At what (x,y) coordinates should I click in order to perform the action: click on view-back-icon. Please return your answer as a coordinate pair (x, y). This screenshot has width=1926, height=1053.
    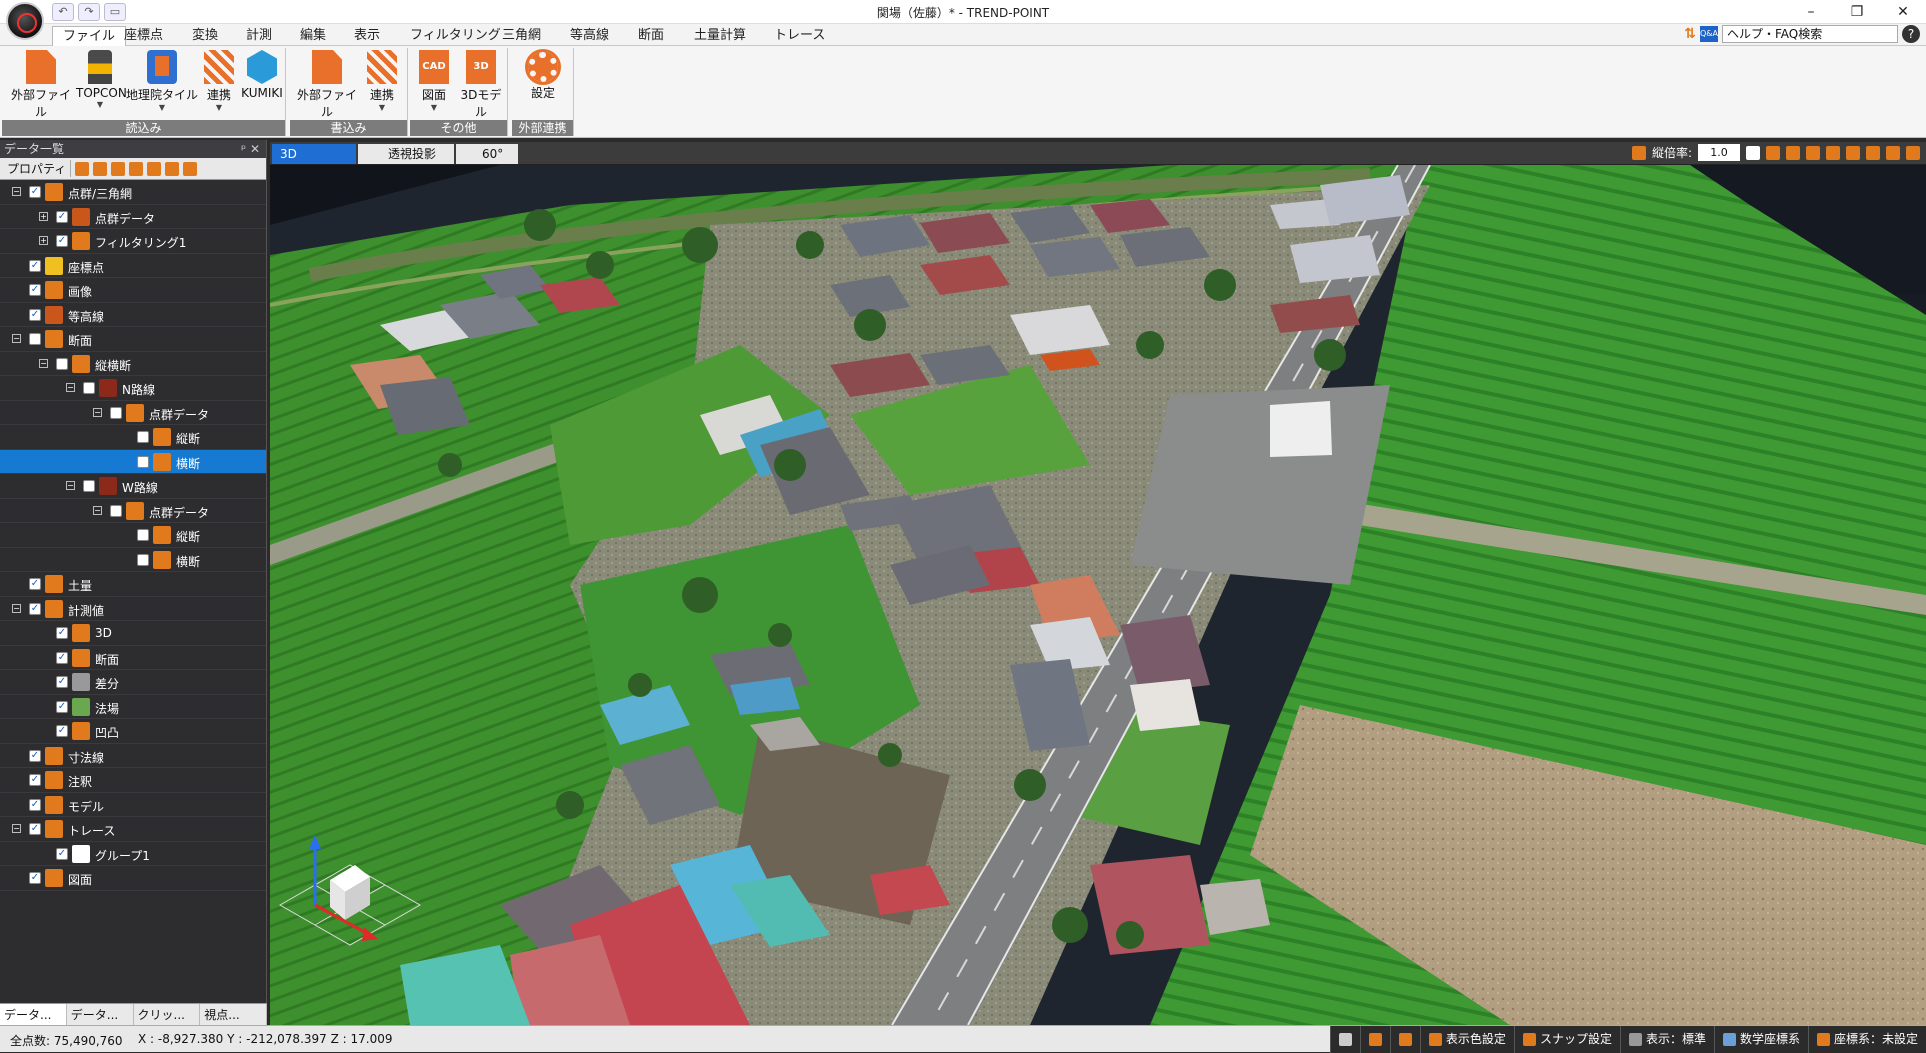
    Looking at the image, I should click on (1793, 152).